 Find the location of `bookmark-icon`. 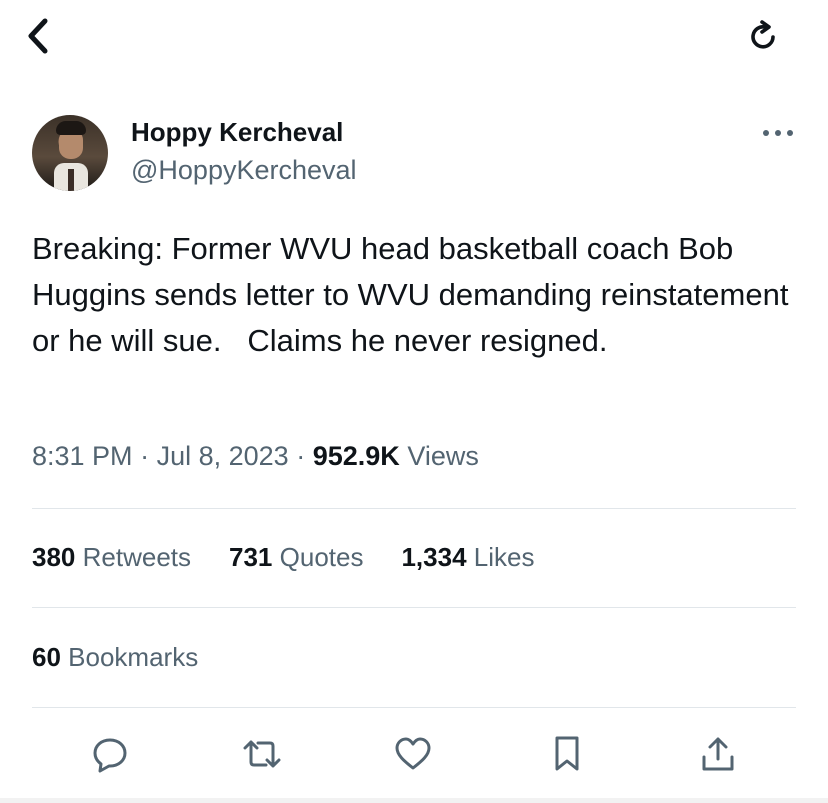

bookmark-icon is located at coordinates (567, 753).